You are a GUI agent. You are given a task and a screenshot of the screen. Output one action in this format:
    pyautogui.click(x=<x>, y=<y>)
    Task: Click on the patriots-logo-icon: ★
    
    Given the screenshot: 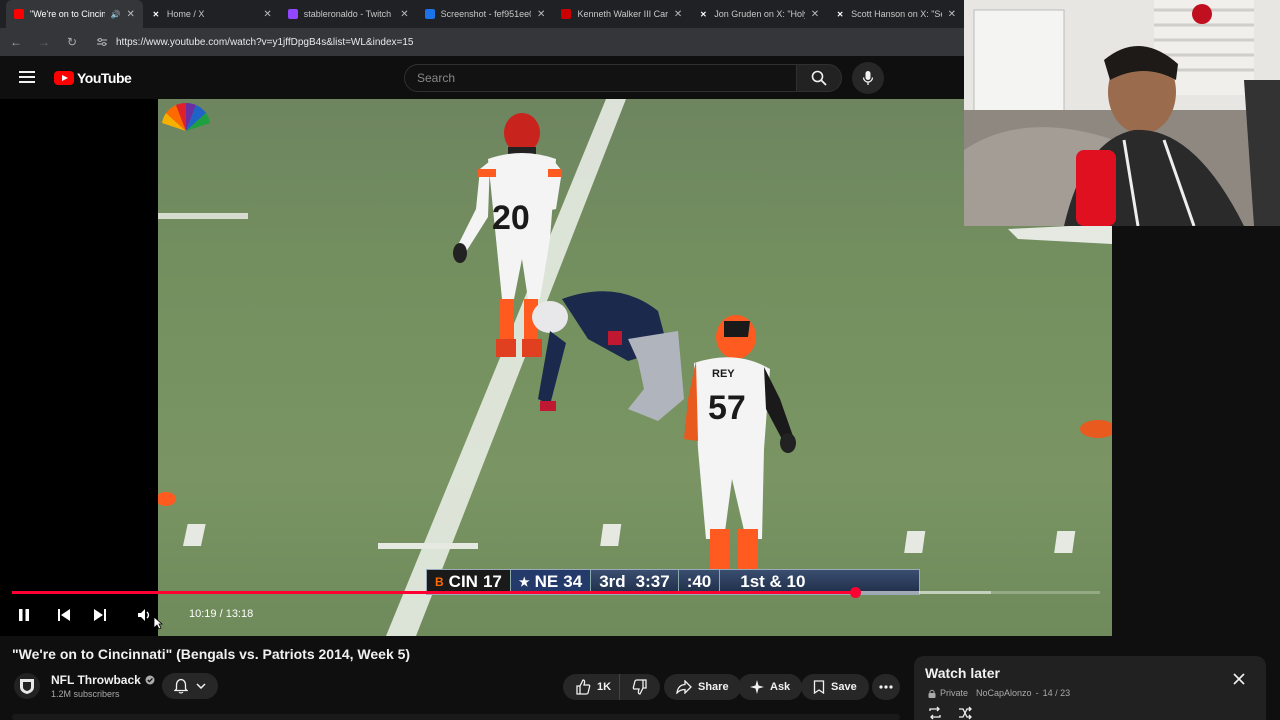 What is the action you would take?
    pyautogui.click(x=524, y=582)
    